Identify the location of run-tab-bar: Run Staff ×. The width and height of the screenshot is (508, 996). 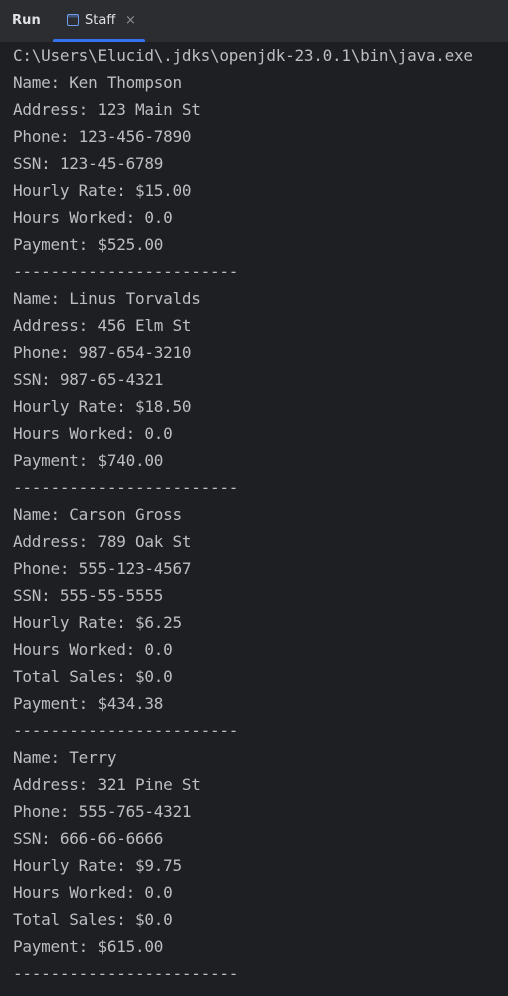
(254, 21).